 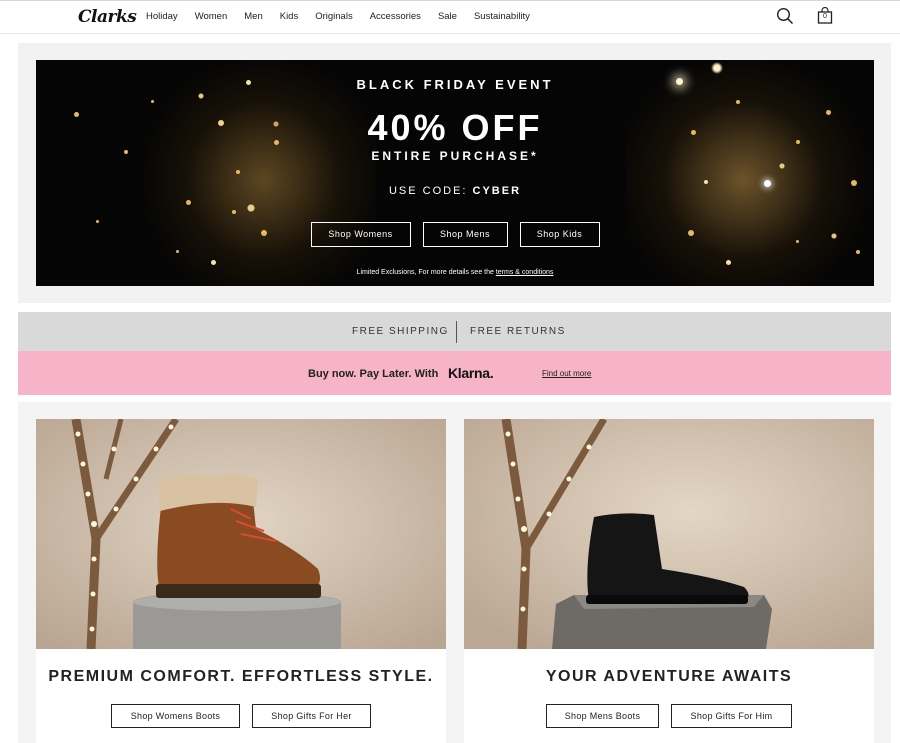 I want to click on bag-icon: 0, so click(x=825, y=15).